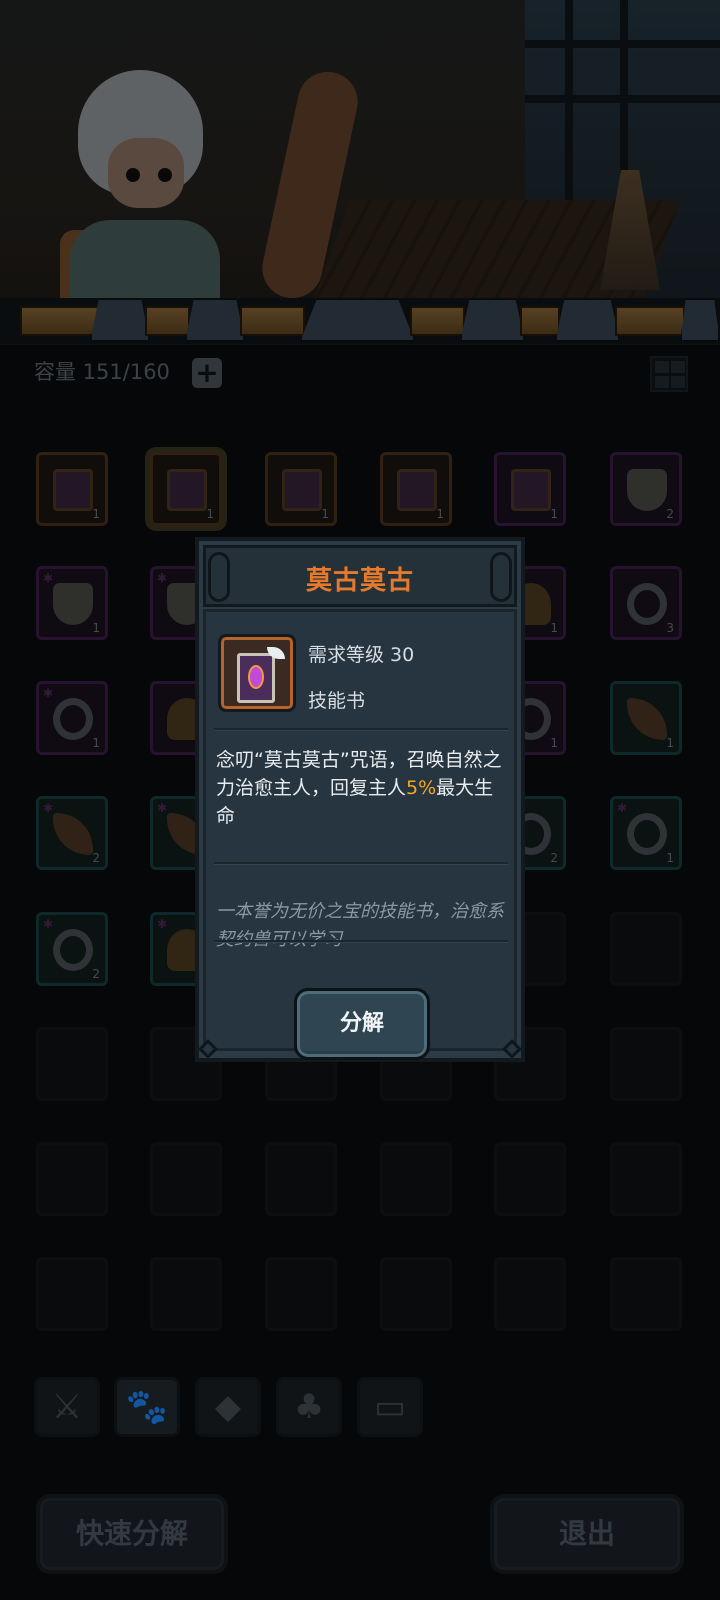 This screenshot has width=720, height=1600. What do you see at coordinates (362, 1024) in the screenshot?
I see `decompose-button: 分解` at bounding box center [362, 1024].